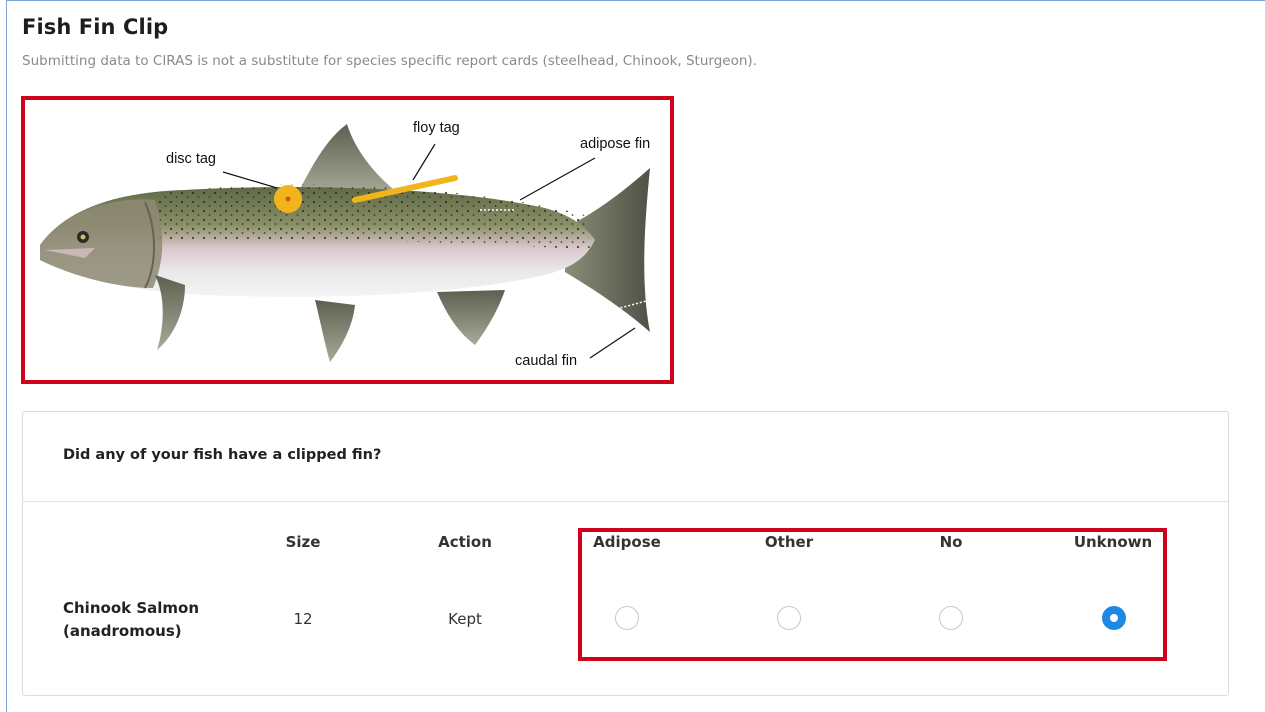  Describe the element at coordinates (546, 361) in the screenshot. I see `caudal-fin-label: caudal fin` at that location.